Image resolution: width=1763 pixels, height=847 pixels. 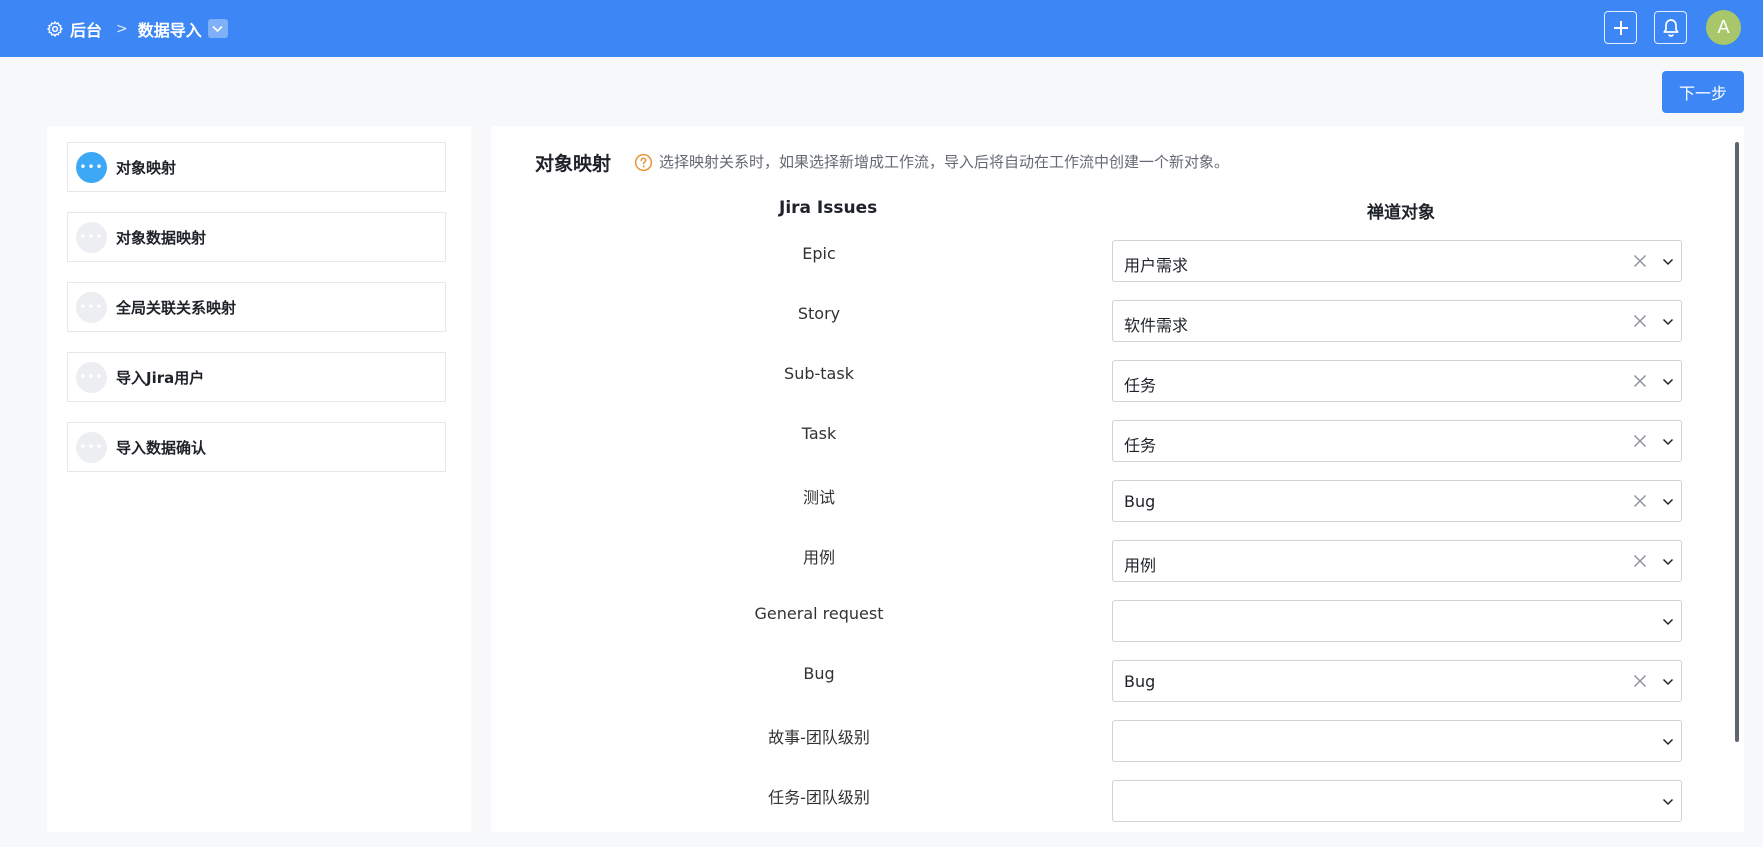 What do you see at coordinates (643, 162) in the screenshot?
I see `question-circle-icon` at bounding box center [643, 162].